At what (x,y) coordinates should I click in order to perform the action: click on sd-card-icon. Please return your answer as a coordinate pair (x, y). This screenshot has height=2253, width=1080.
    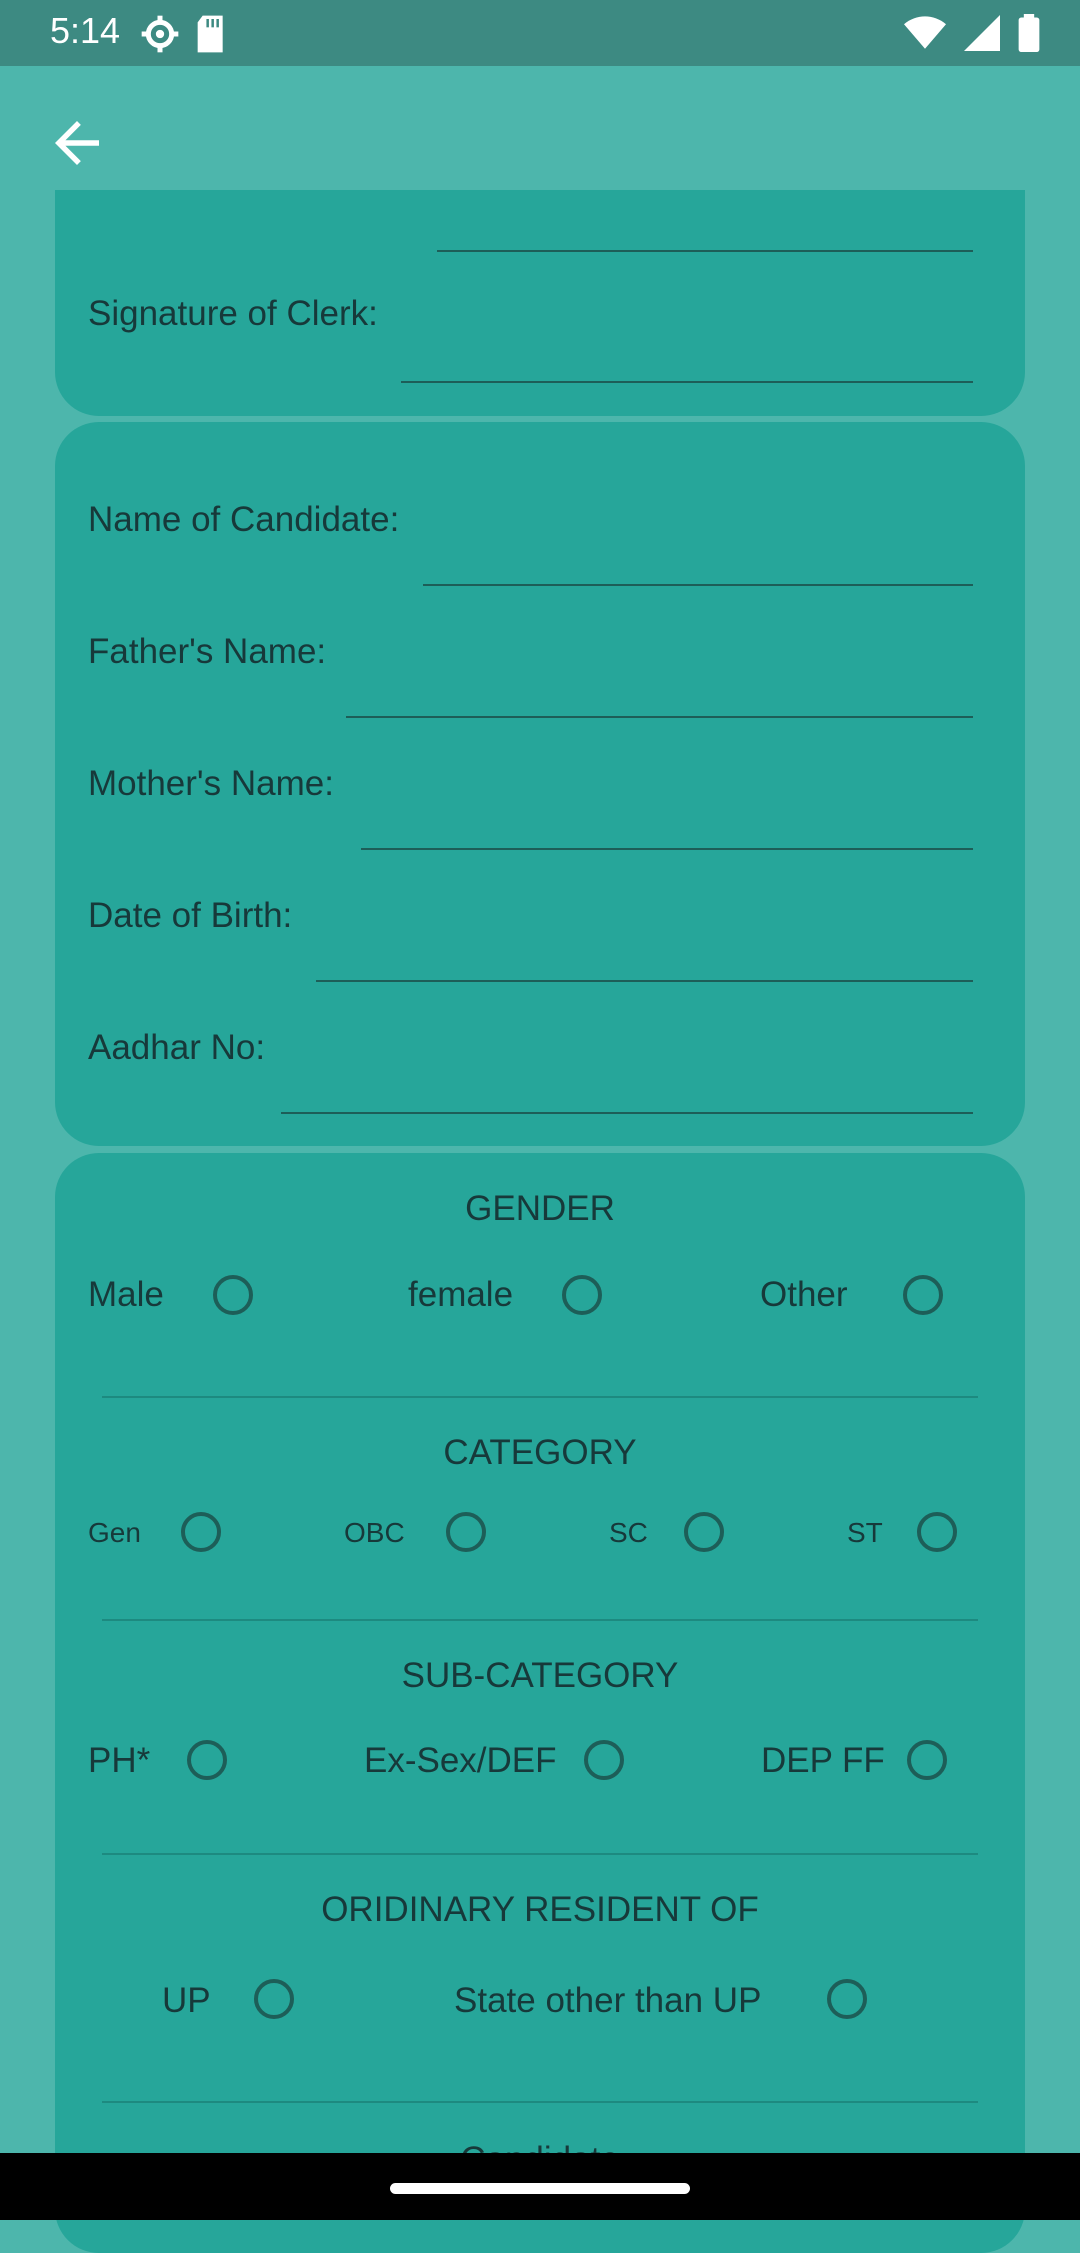
    Looking at the image, I should click on (210, 34).